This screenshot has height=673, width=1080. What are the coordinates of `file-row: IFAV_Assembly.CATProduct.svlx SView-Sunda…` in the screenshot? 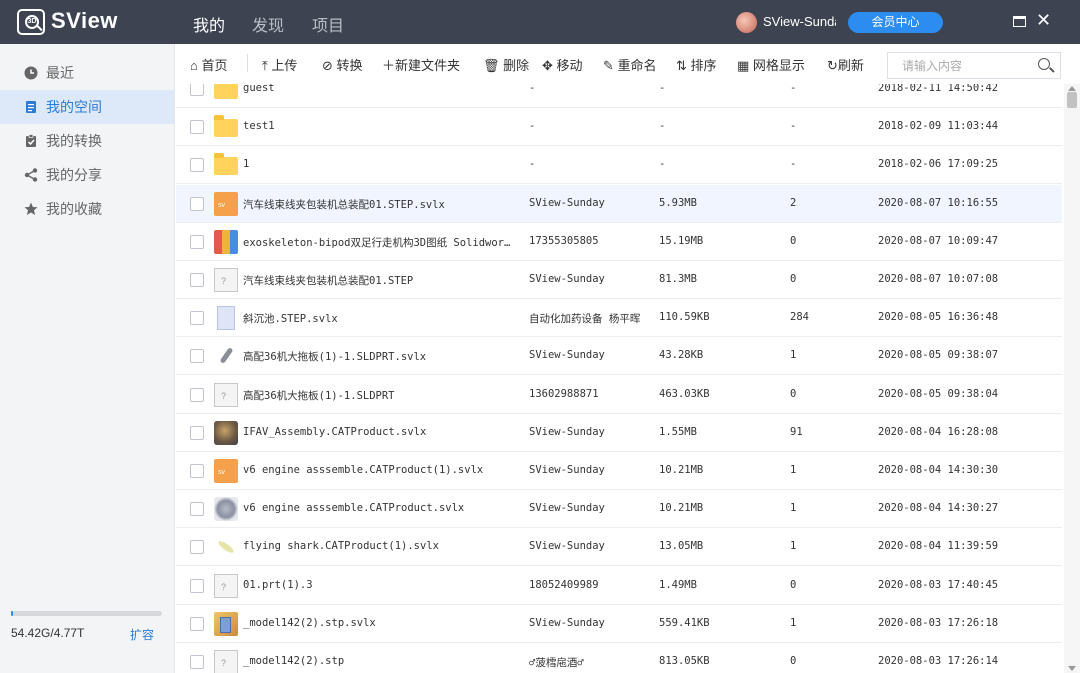 It's located at (619, 433).